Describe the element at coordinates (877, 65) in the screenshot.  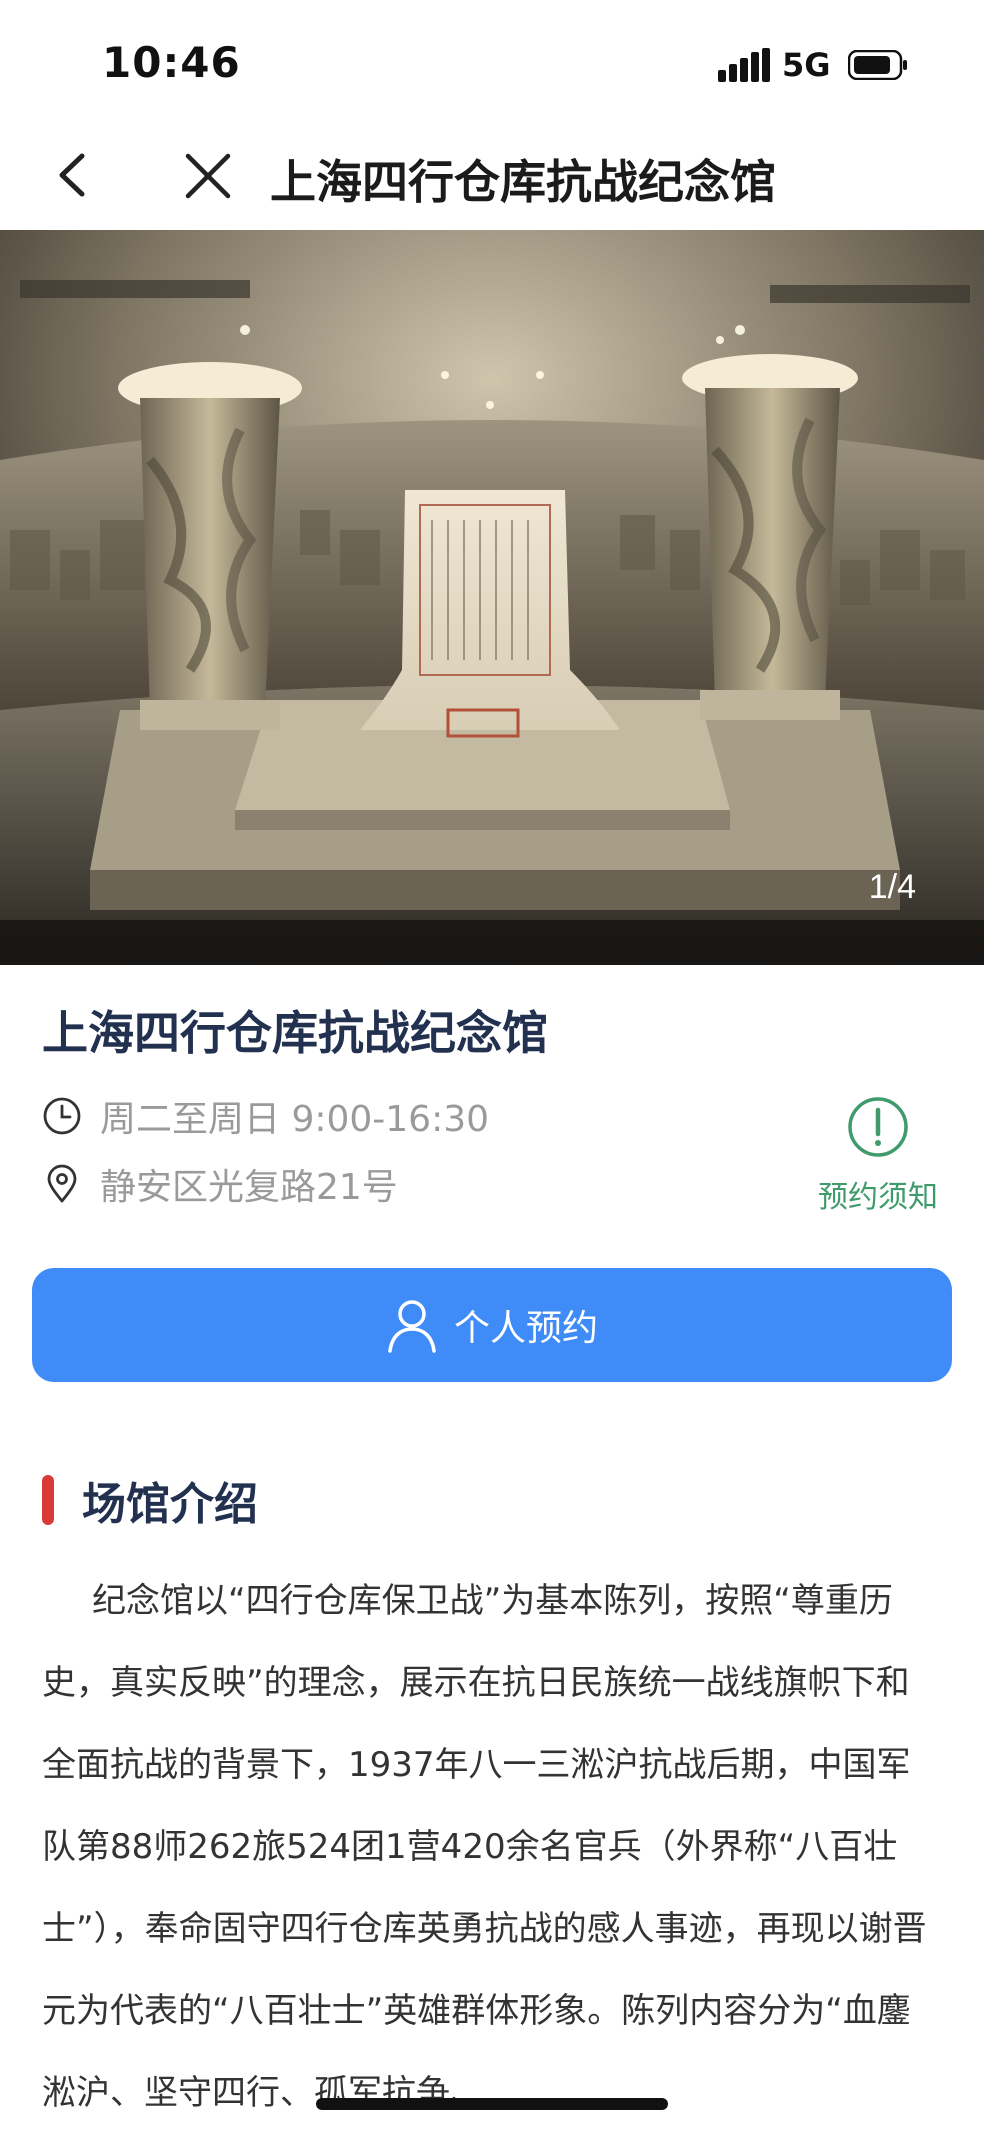
I see `battery-icon` at that location.